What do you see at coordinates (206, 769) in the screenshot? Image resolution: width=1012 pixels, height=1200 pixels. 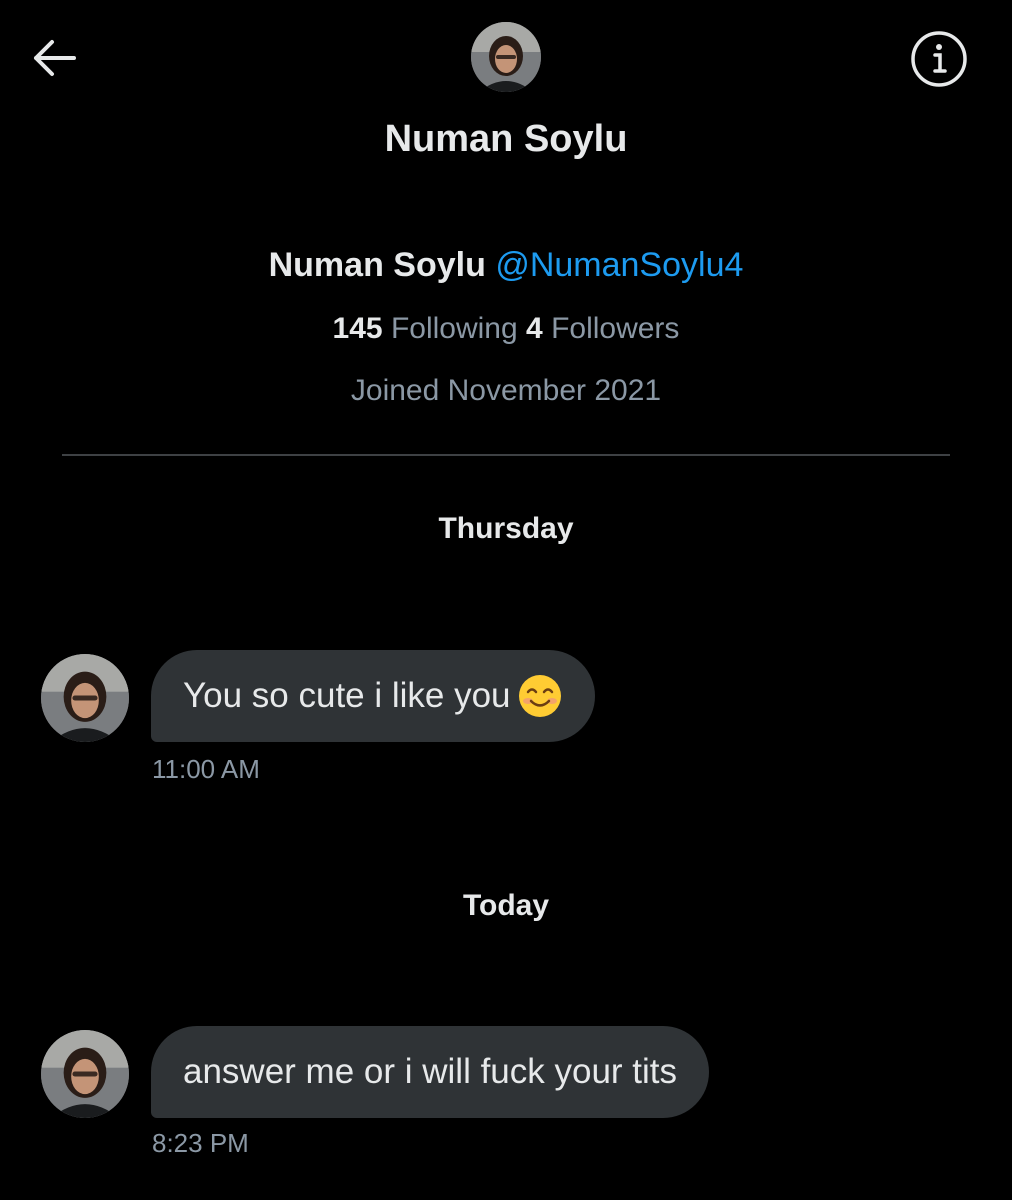 I see `message-timestamp: 11:00 AM` at bounding box center [206, 769].